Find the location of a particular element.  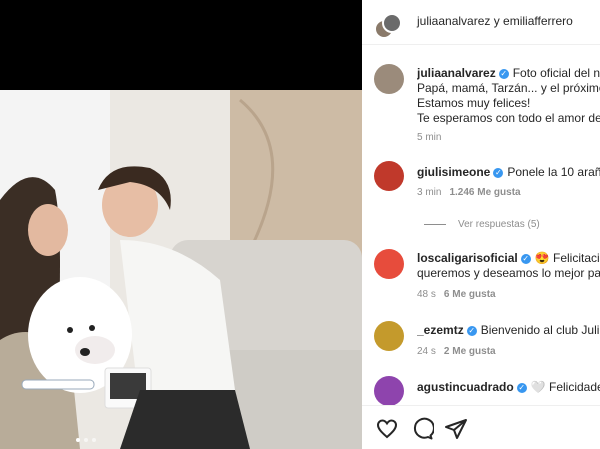

caption-text: Estamos muy felices! is located at coordinates (474, 103).